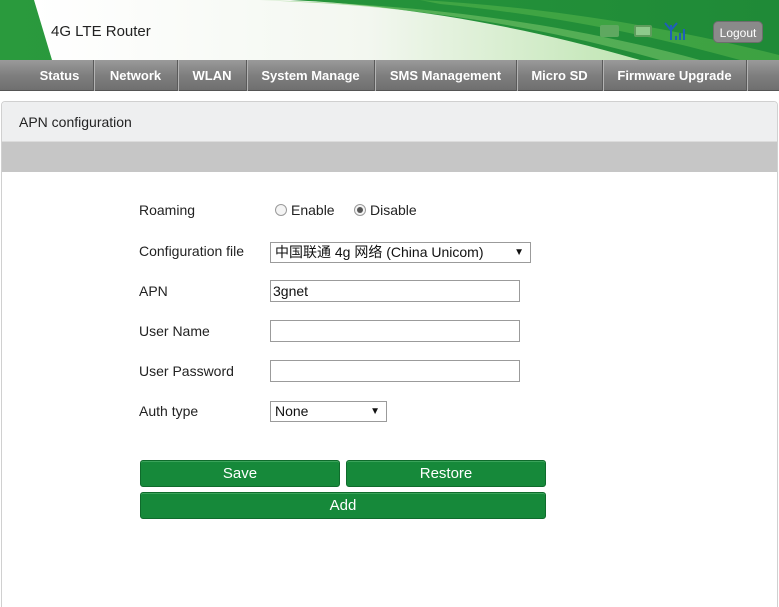  I want to click on nav-item-network: Network, so click(136, 75).